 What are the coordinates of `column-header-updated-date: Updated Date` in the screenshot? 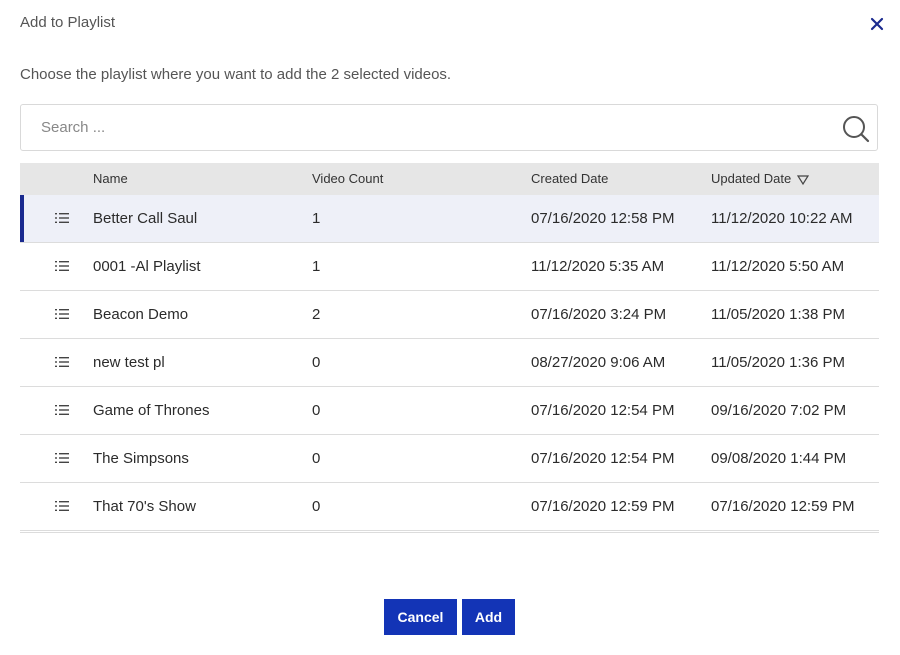 It's located at (760, 178).